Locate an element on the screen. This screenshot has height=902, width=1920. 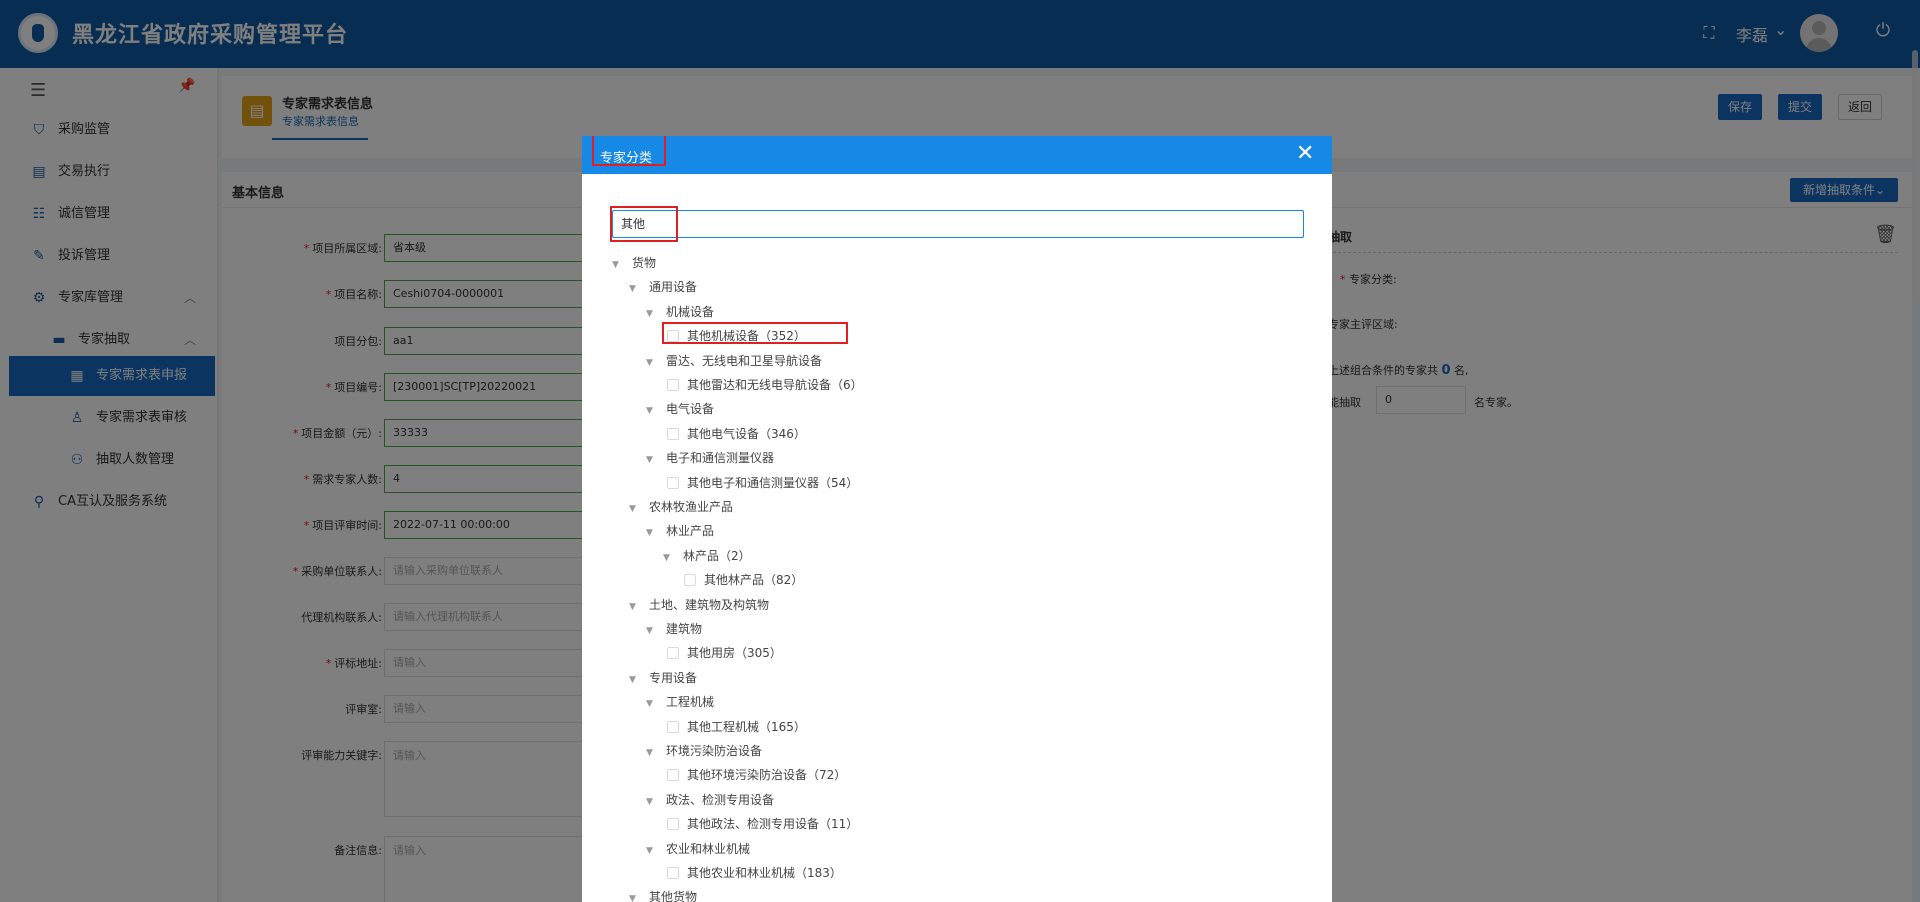
tree-label: 机械设备 is located at coordinates (690, 312).